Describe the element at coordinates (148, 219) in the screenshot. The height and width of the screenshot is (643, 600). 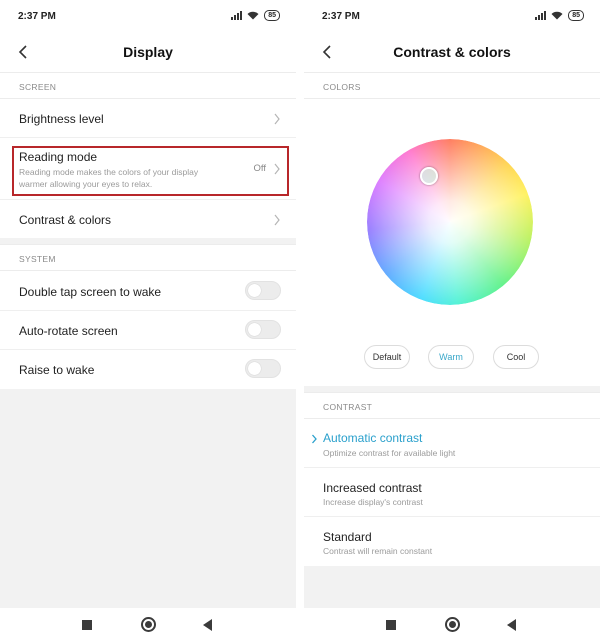
I see `contrast-colors-row: Contrast & colors` at that location.